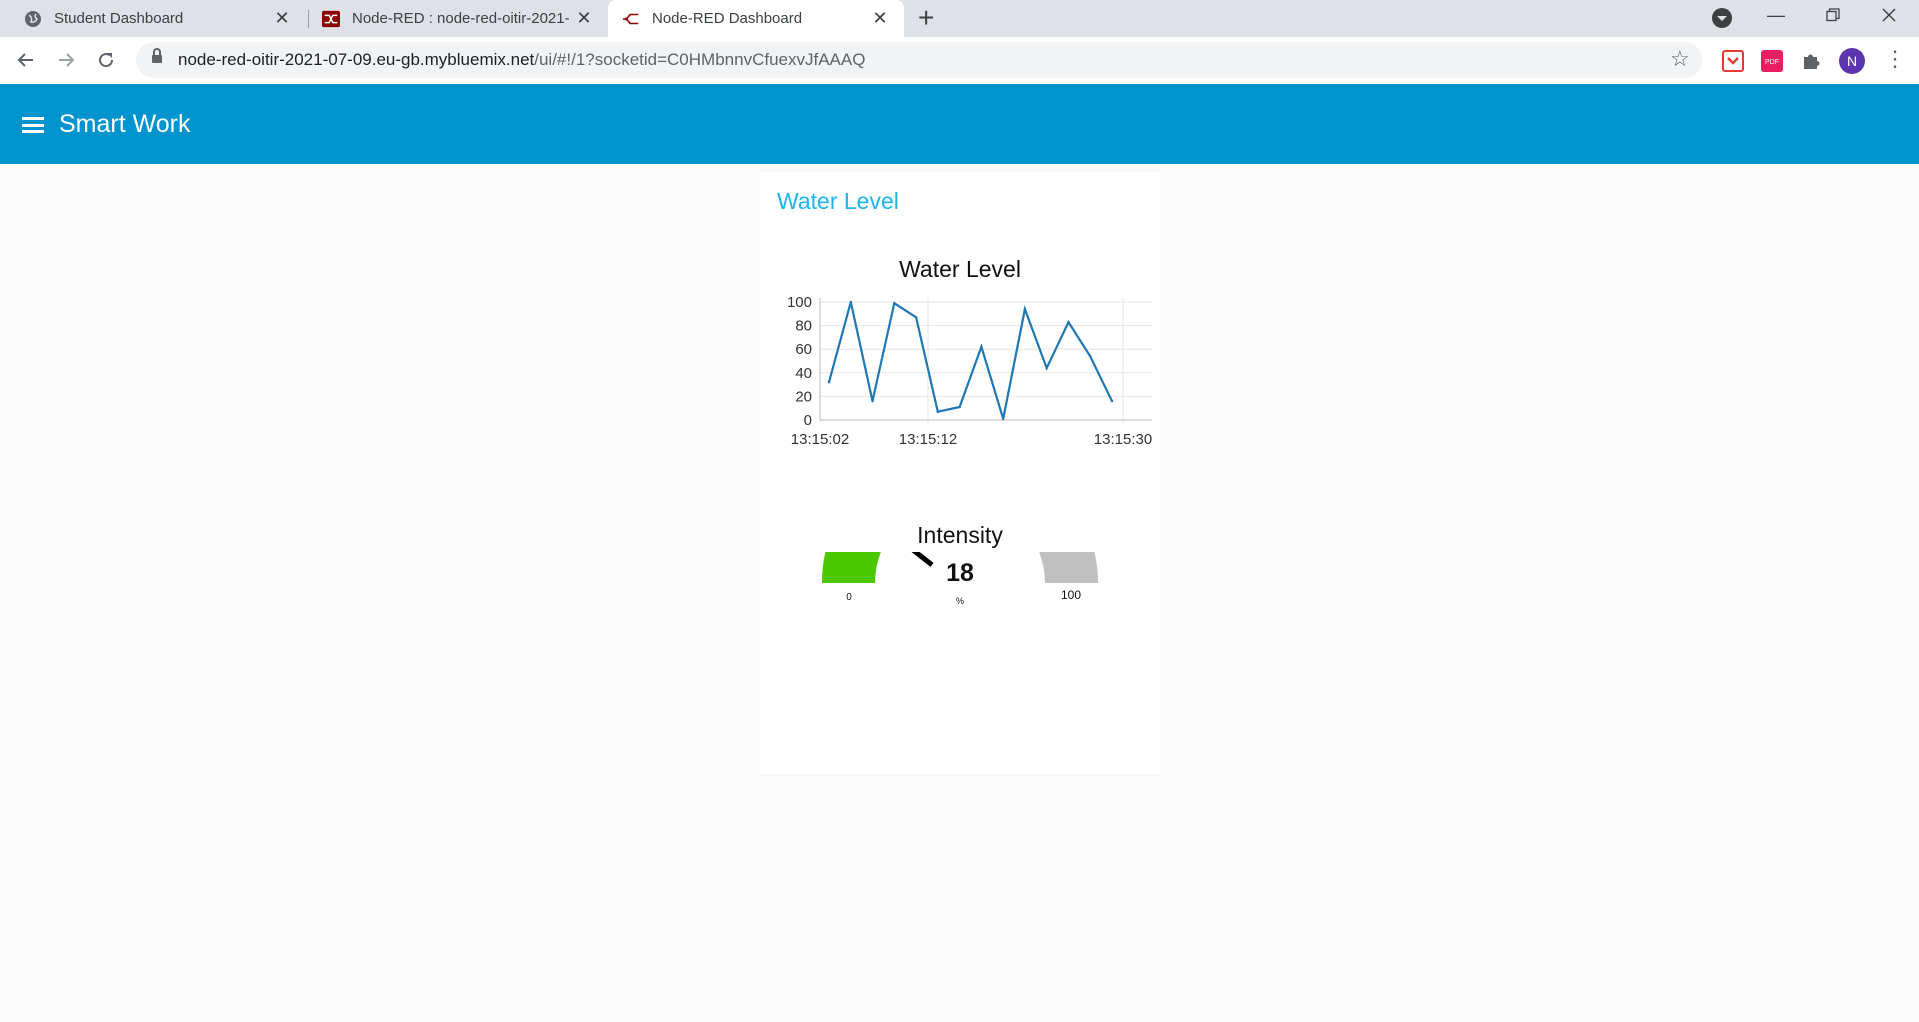 The height and width of the screenshot is (1022, 1919). What do you see at coordinates (106, 60) in the screenshot?
I see `reload-icon` at bounding box center [106, 60].